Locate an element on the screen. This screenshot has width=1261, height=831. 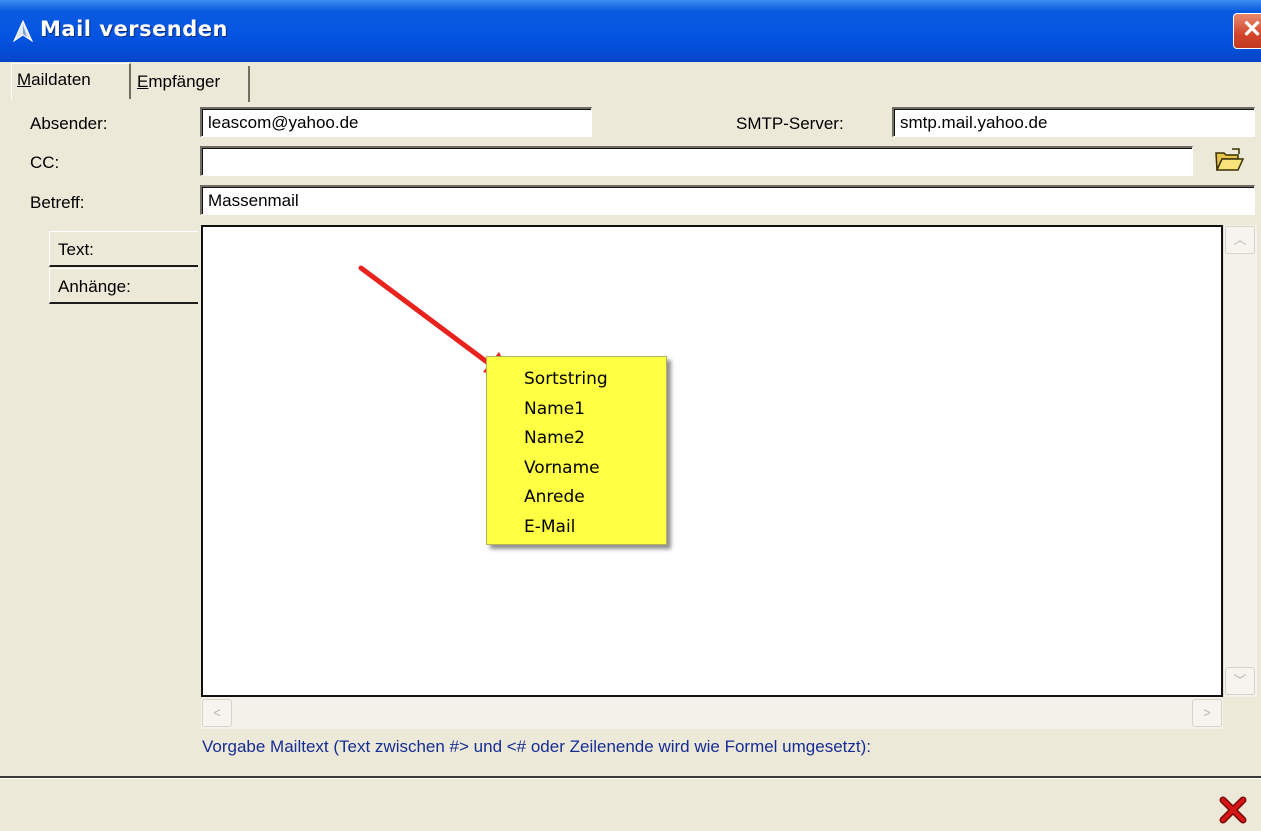
popup-item-sortstring: Sortstring is located at coordinates (566, 379).